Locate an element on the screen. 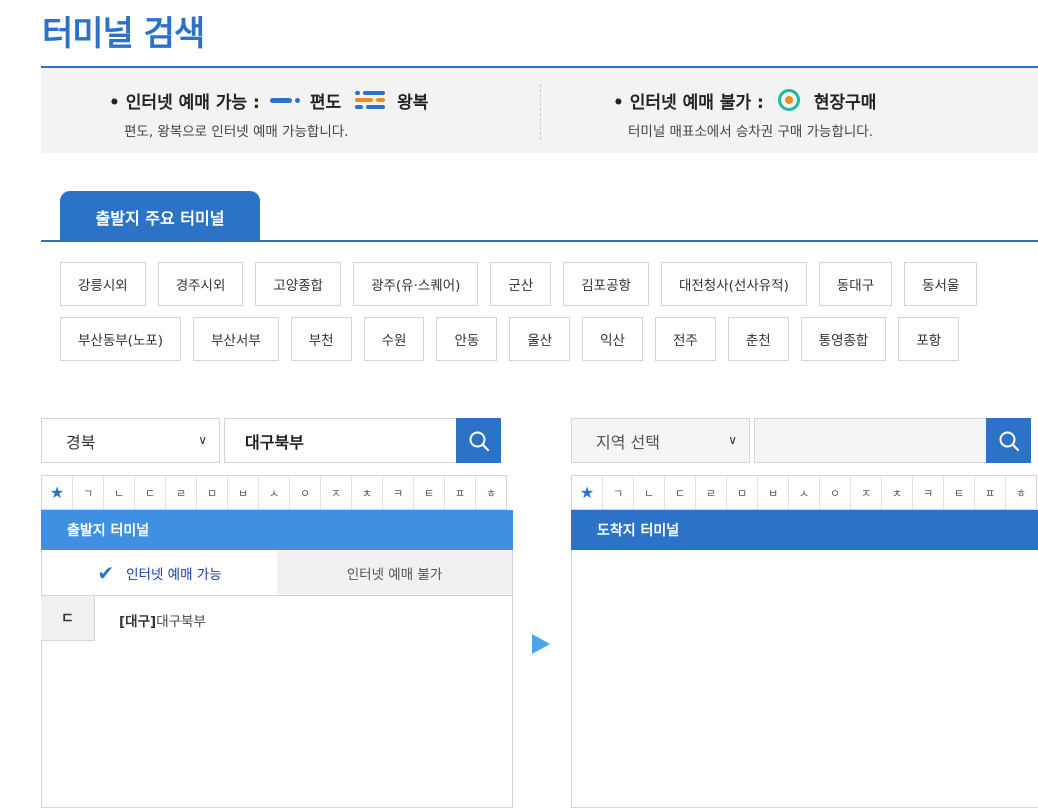 The height and width of the screenshot is (808, 1038). legend-divider is located at coordinates (540, 112).